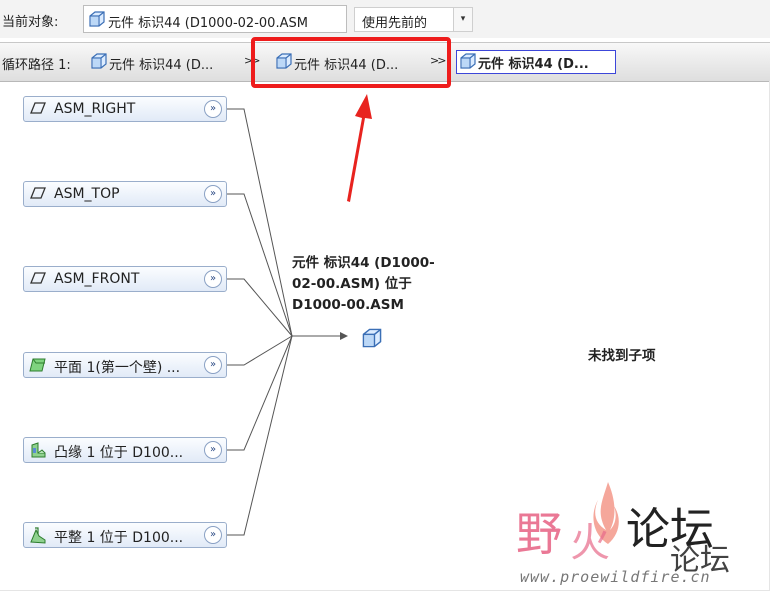  Describe the element at coordinates (363, 263) in the screenshot. I see `target-line-1: 元件 标识44 (D1000-` at that location.